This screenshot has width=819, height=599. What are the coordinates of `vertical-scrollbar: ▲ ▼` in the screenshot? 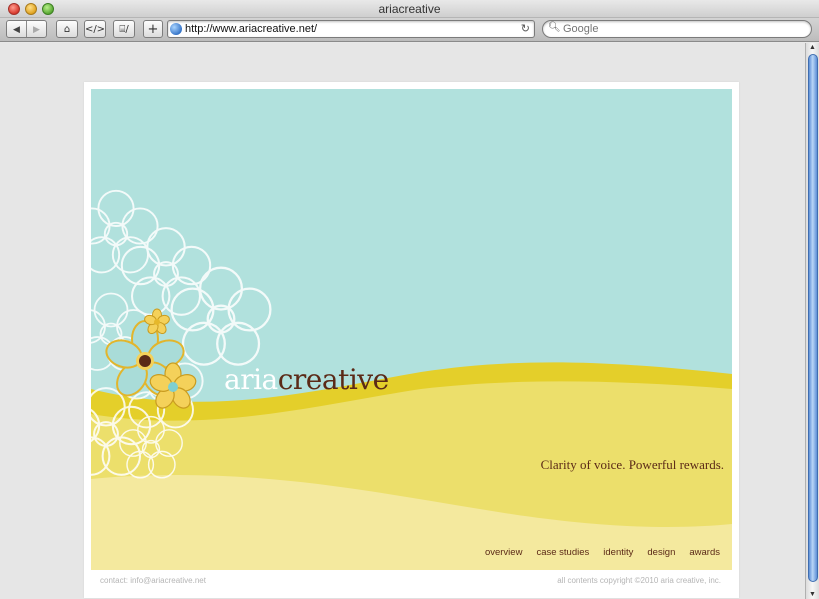 It's located at (812, 321).